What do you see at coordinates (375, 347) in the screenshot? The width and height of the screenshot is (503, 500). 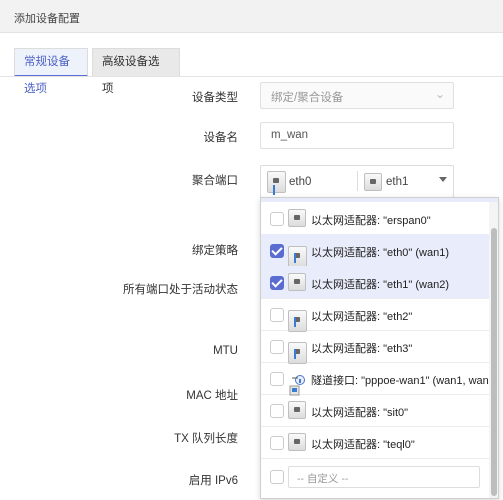 I see `dropdown-item-eth3: 以太网适配器: "eth3"` at bounding box center [375, 347].